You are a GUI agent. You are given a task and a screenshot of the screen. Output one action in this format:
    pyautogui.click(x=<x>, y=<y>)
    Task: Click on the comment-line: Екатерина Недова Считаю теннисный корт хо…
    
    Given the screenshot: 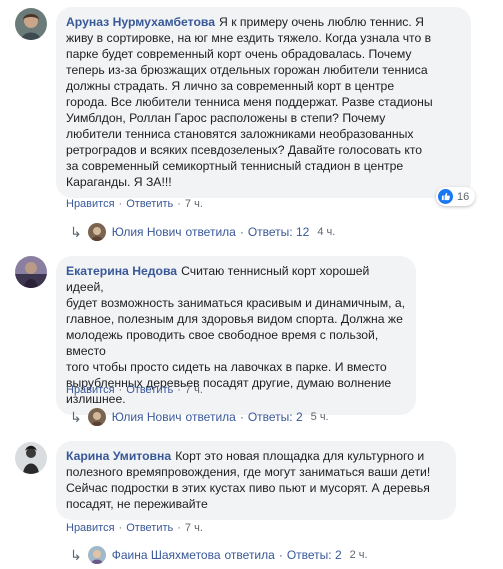 What is the action you would take?
    pyautogui.click(x=218, y=279)
    